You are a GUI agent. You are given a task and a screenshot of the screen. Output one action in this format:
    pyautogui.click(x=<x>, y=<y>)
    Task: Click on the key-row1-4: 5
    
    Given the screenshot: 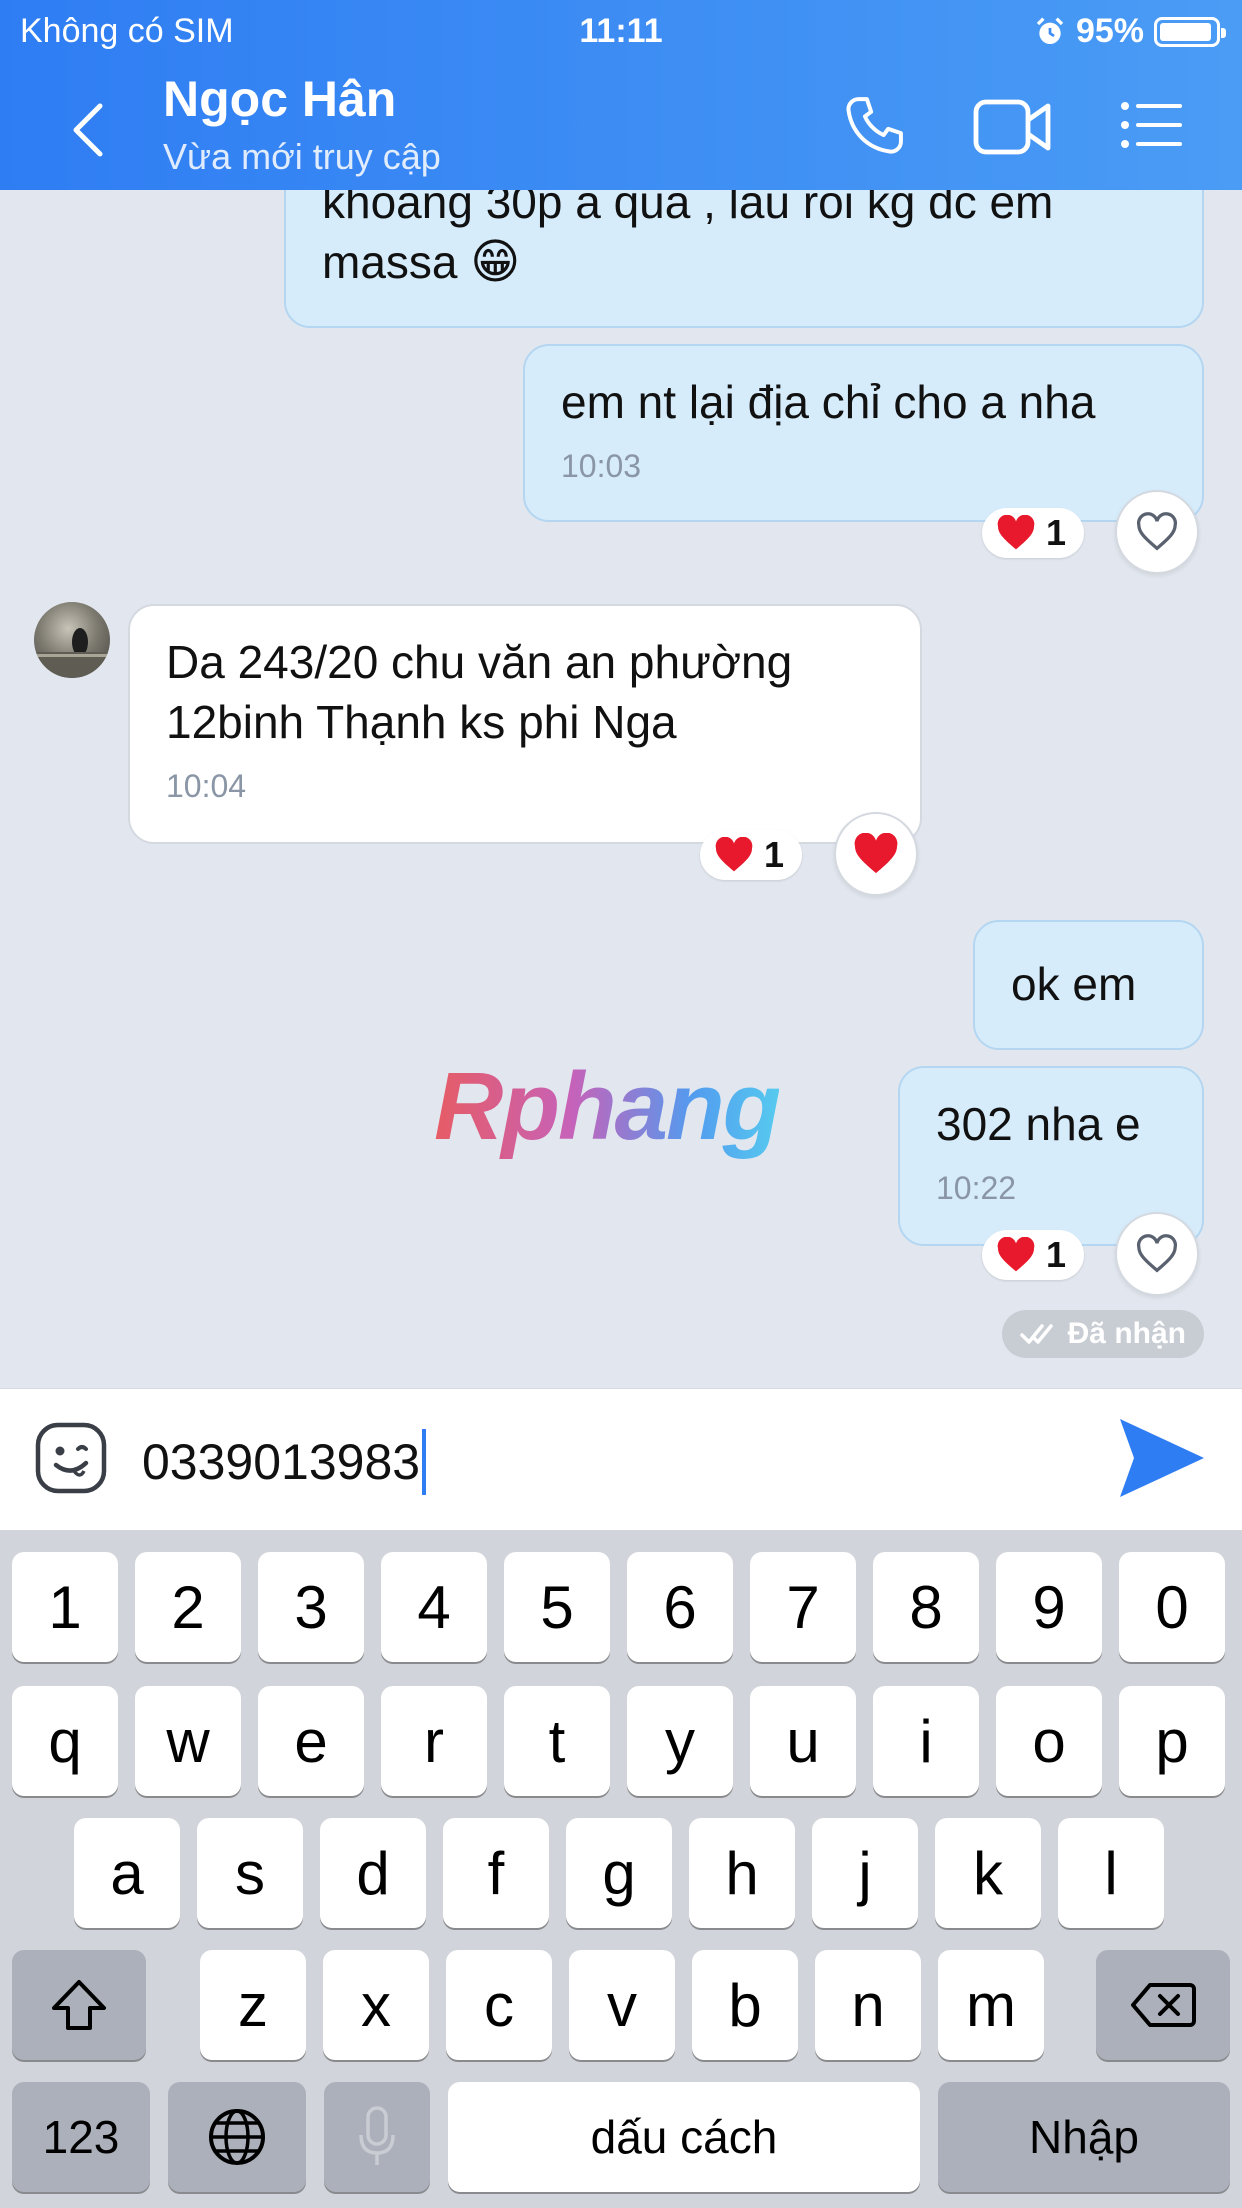 What is the action you would take?
    pyautogui.click(x=557, y=1607)
    